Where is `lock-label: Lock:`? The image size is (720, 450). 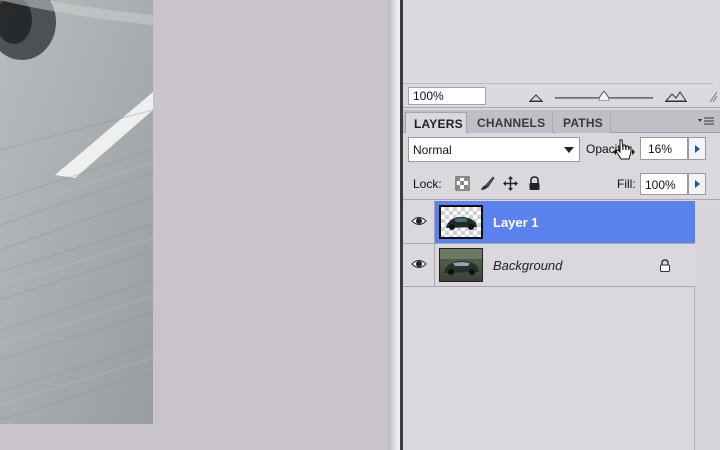 lock-label: Lock: is located at coordinates (427, 184).